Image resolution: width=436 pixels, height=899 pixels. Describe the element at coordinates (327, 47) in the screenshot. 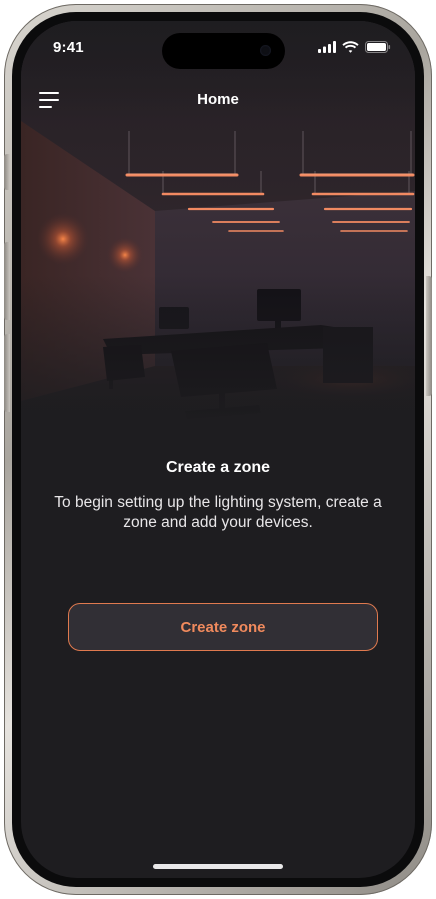

I see `cellular-signal-icon` at that location.